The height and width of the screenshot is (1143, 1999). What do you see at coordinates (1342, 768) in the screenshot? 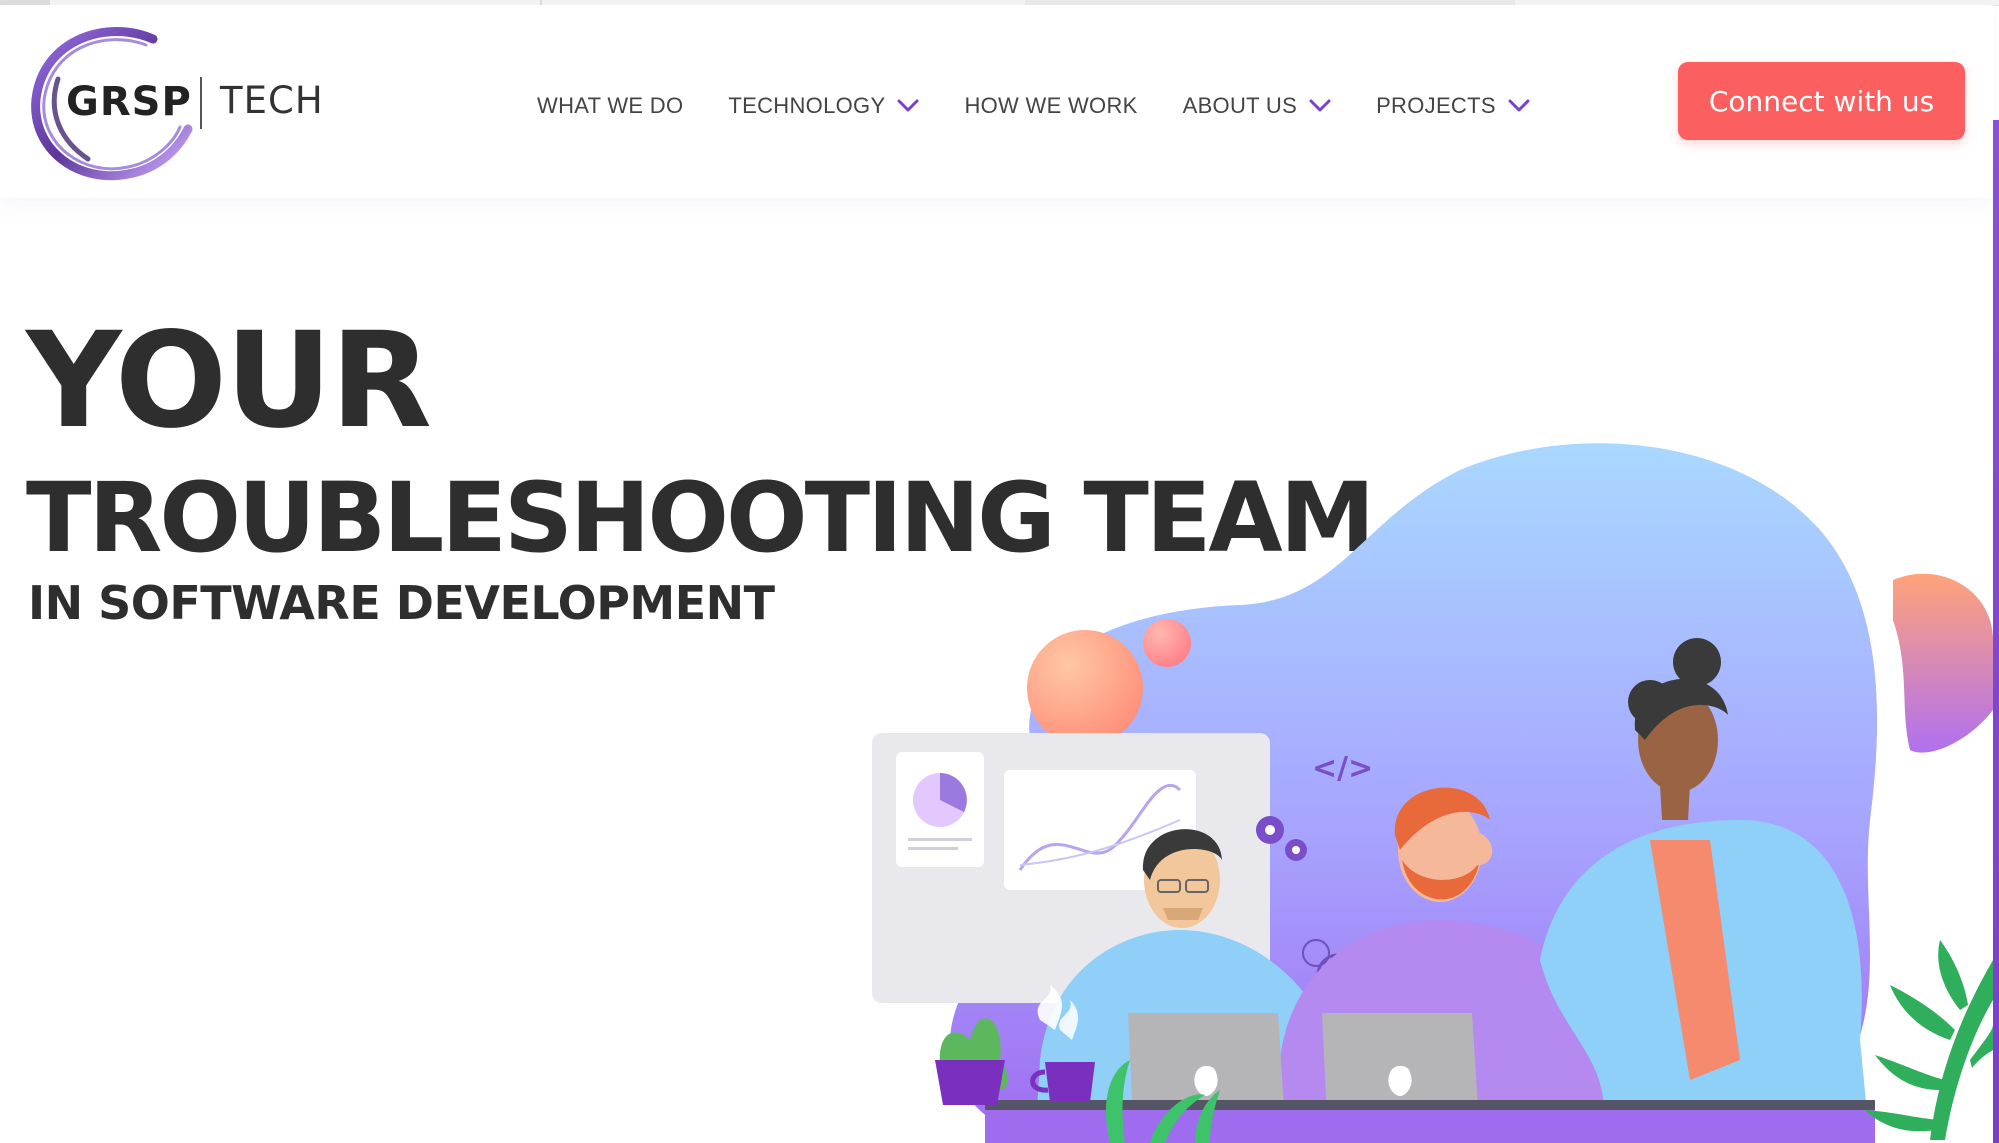
I see `code-tag: </>` at bounding box center [1342, 768].